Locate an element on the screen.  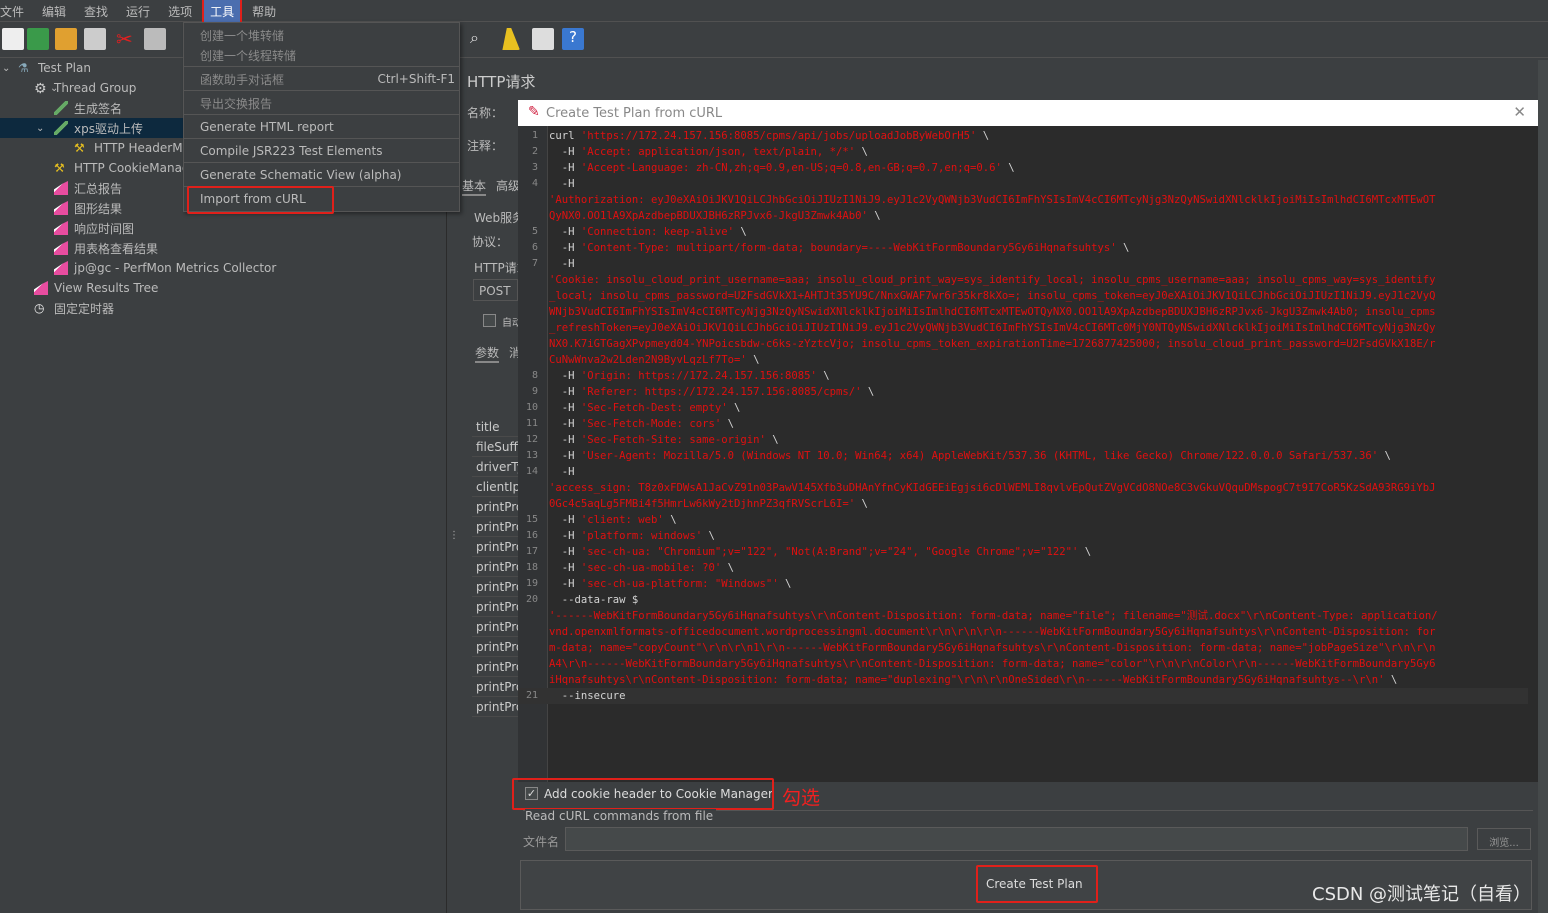
menu-item: Generate Schematic View (alpha) is located at coordinates (321, 175).